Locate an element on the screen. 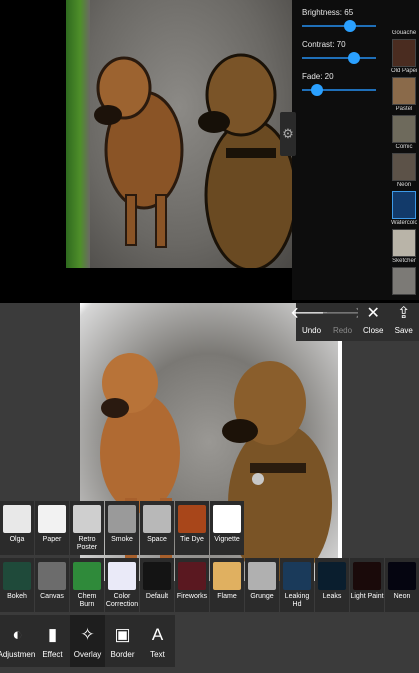  filter-item: Neon is located at coordinates (404, 200).